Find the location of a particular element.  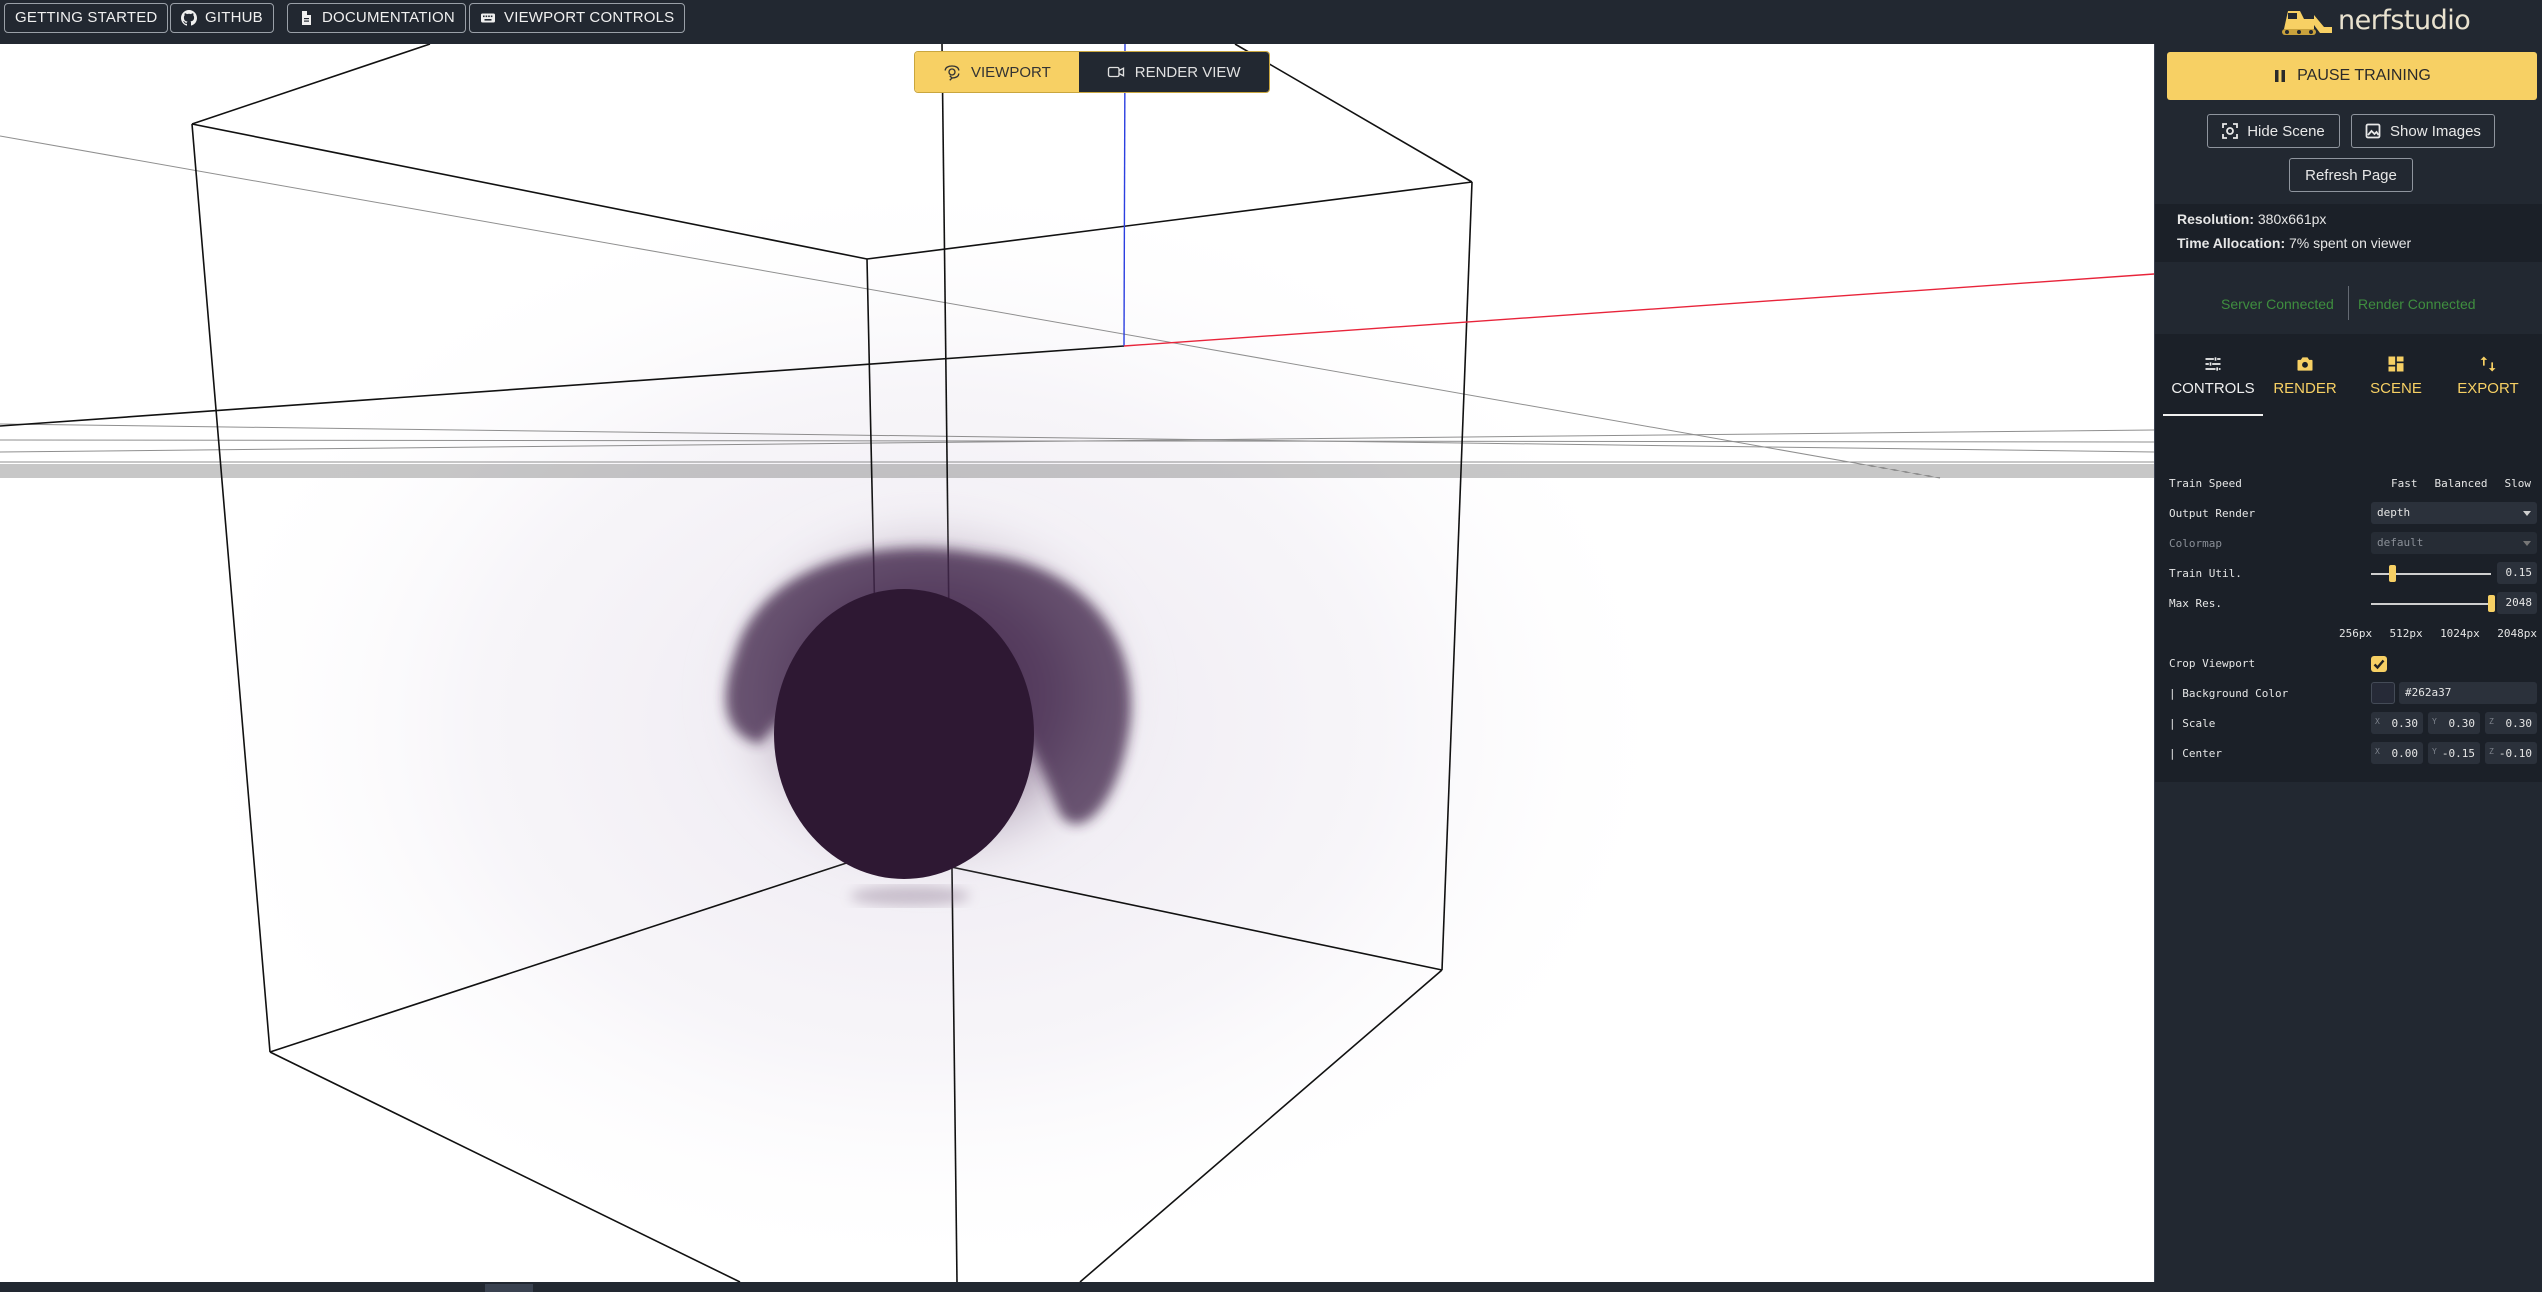

tab-controls: CONTROLS is located at coordinates (2213, 385).